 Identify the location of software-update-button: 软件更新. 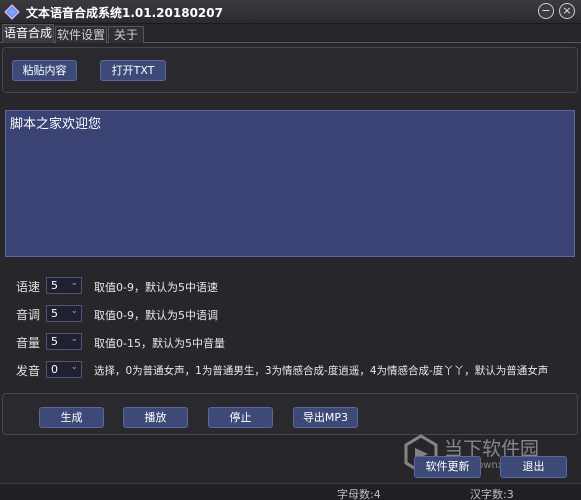
(447, 467).